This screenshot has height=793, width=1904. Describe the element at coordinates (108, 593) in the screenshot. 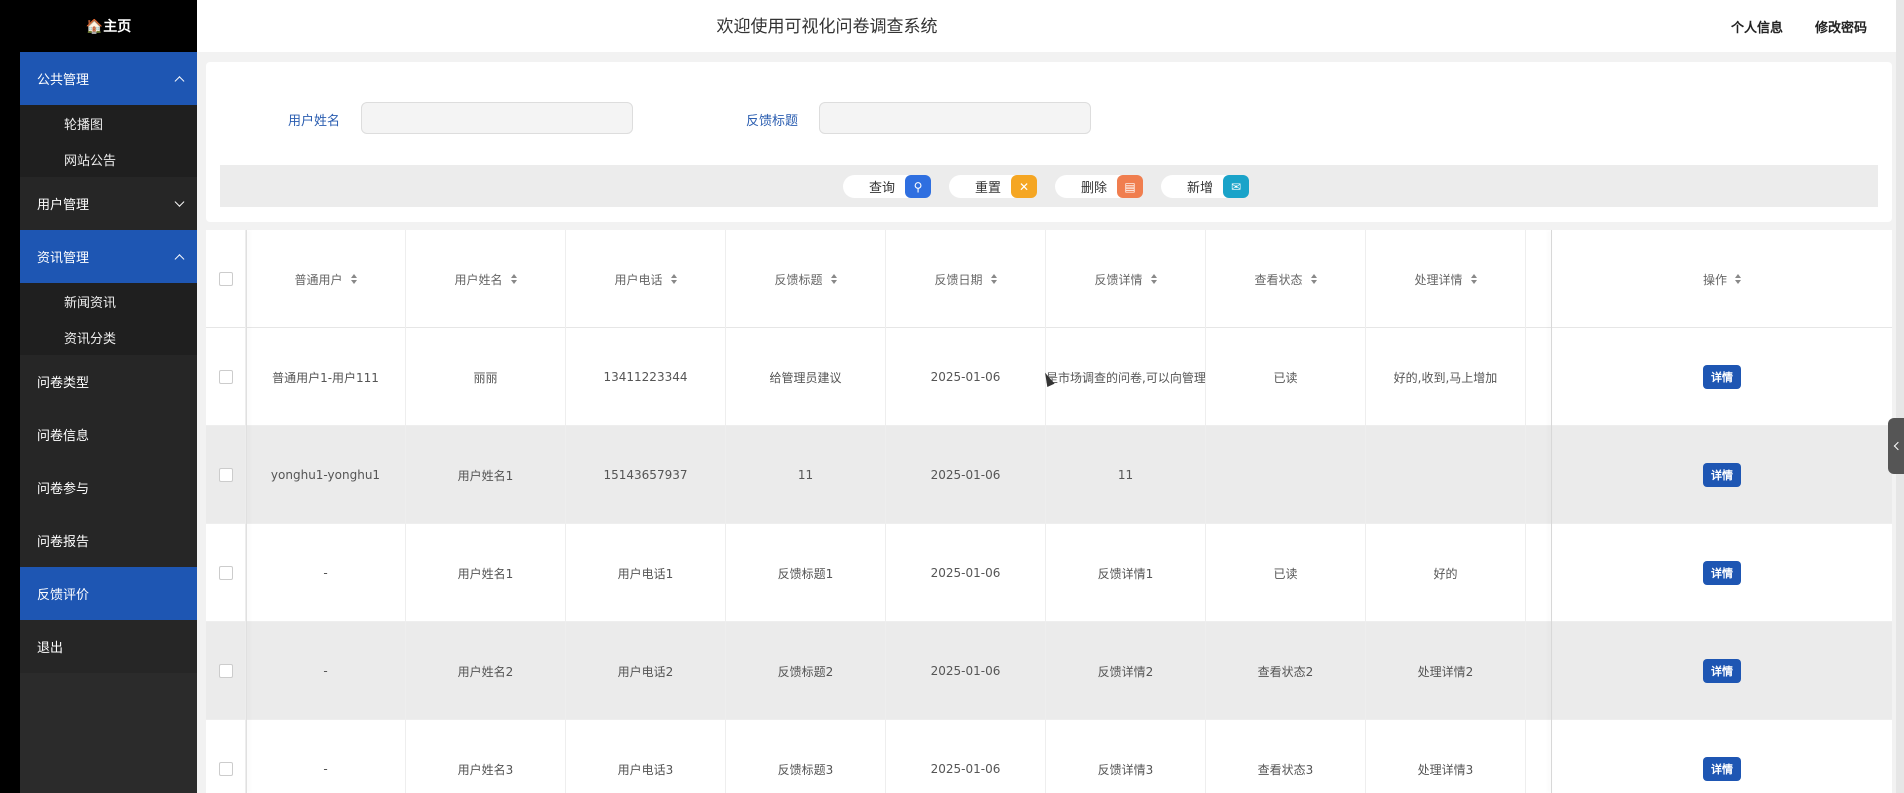

I see `sidebar-item-feedback: 反馈评价` at that location.